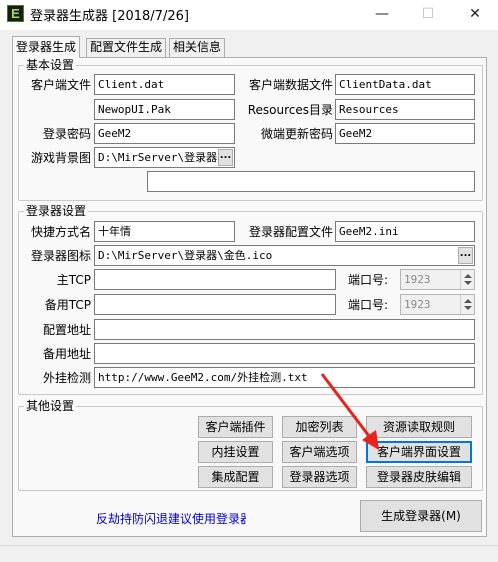 The width and height of the screenshot is (498, 562). Describe the element at coordinates (235, 477) in the screenshot. I see `integrated-config-button: 集成配置` at that location.